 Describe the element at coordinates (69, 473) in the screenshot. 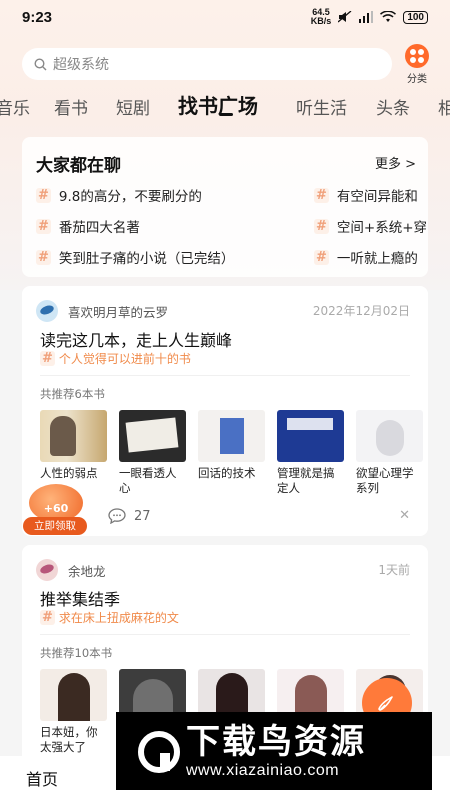

I see `book-title: 人性的弱点` at that location.